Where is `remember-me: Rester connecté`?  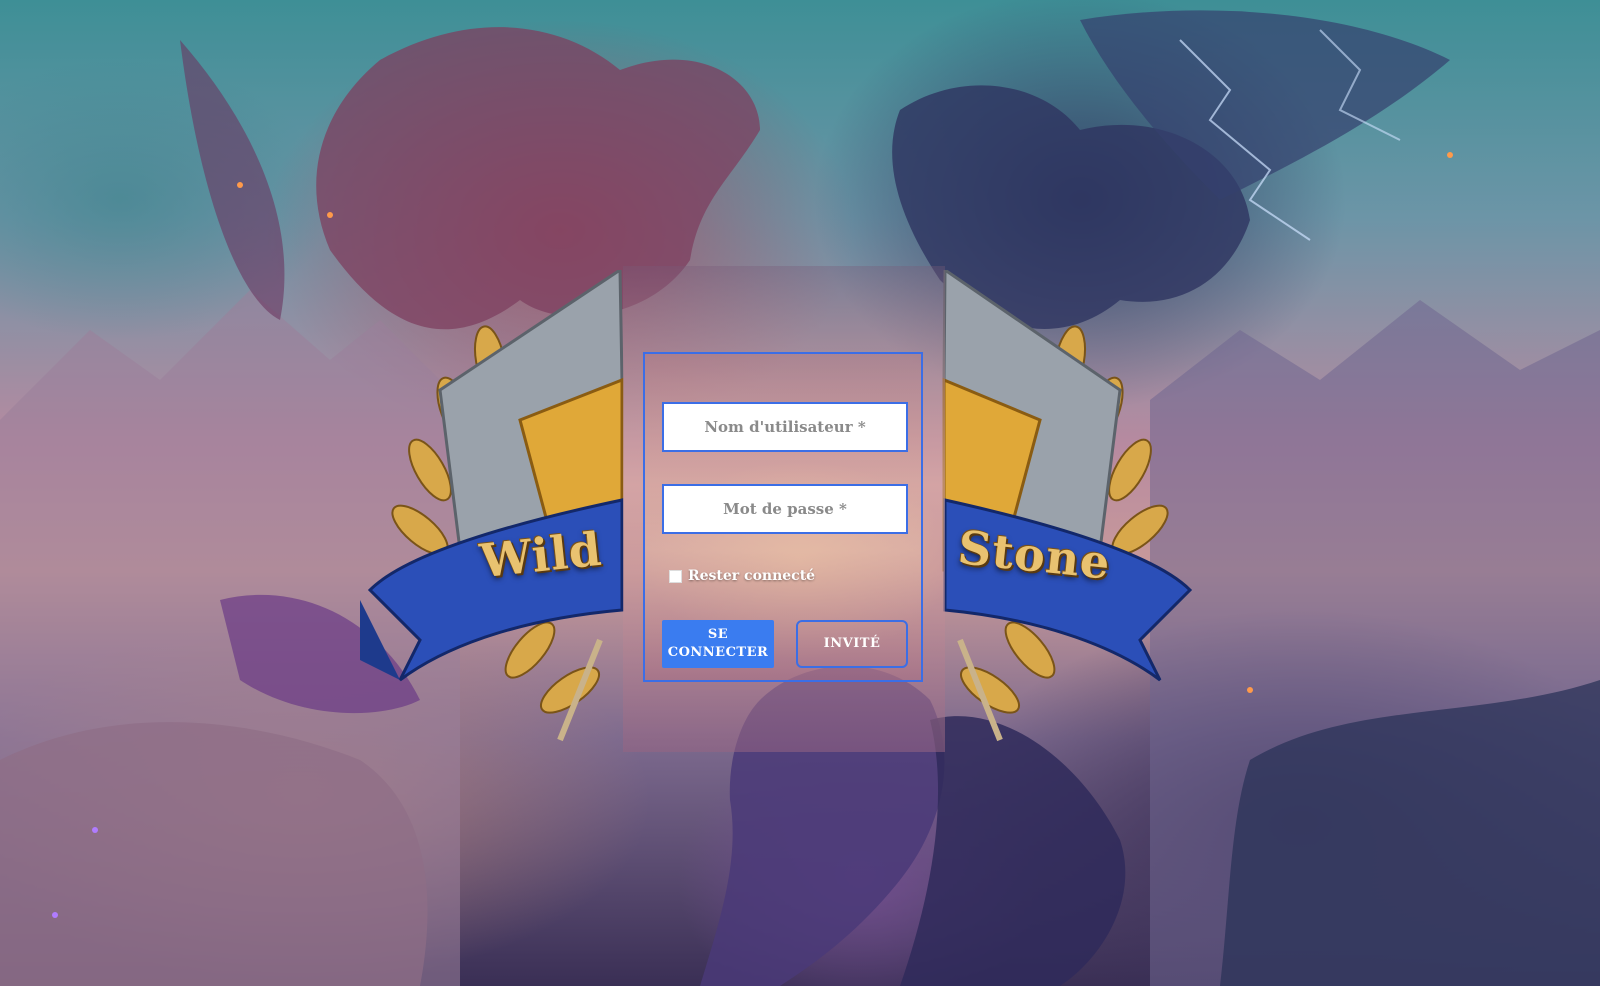
remember-me: Rester connecté is located at coordinates (742, 576).